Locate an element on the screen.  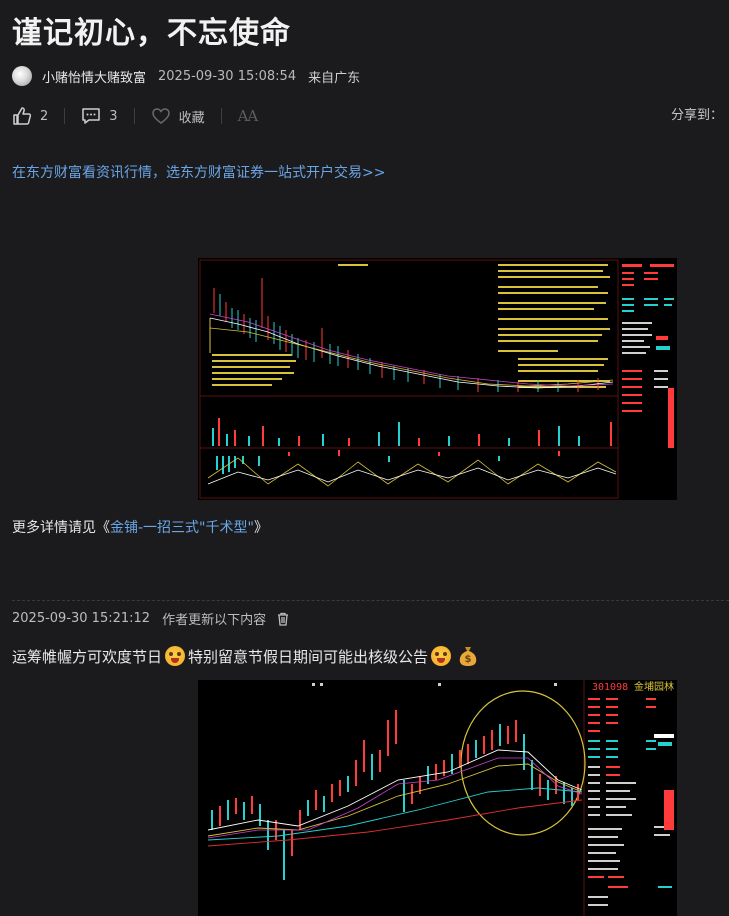
post-text: 运筹帷幄方可欢度节日 特别留意节假日期间可能出核级公告 $ is located at coordinates (245, 656).